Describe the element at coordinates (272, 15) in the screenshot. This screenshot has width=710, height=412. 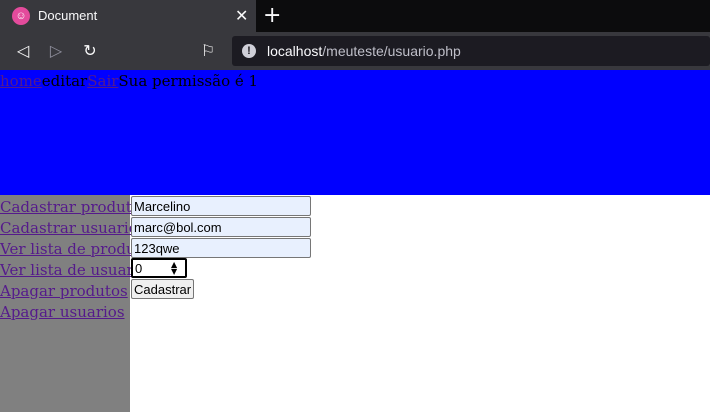
I see `new-tab-icon: +` at that location.